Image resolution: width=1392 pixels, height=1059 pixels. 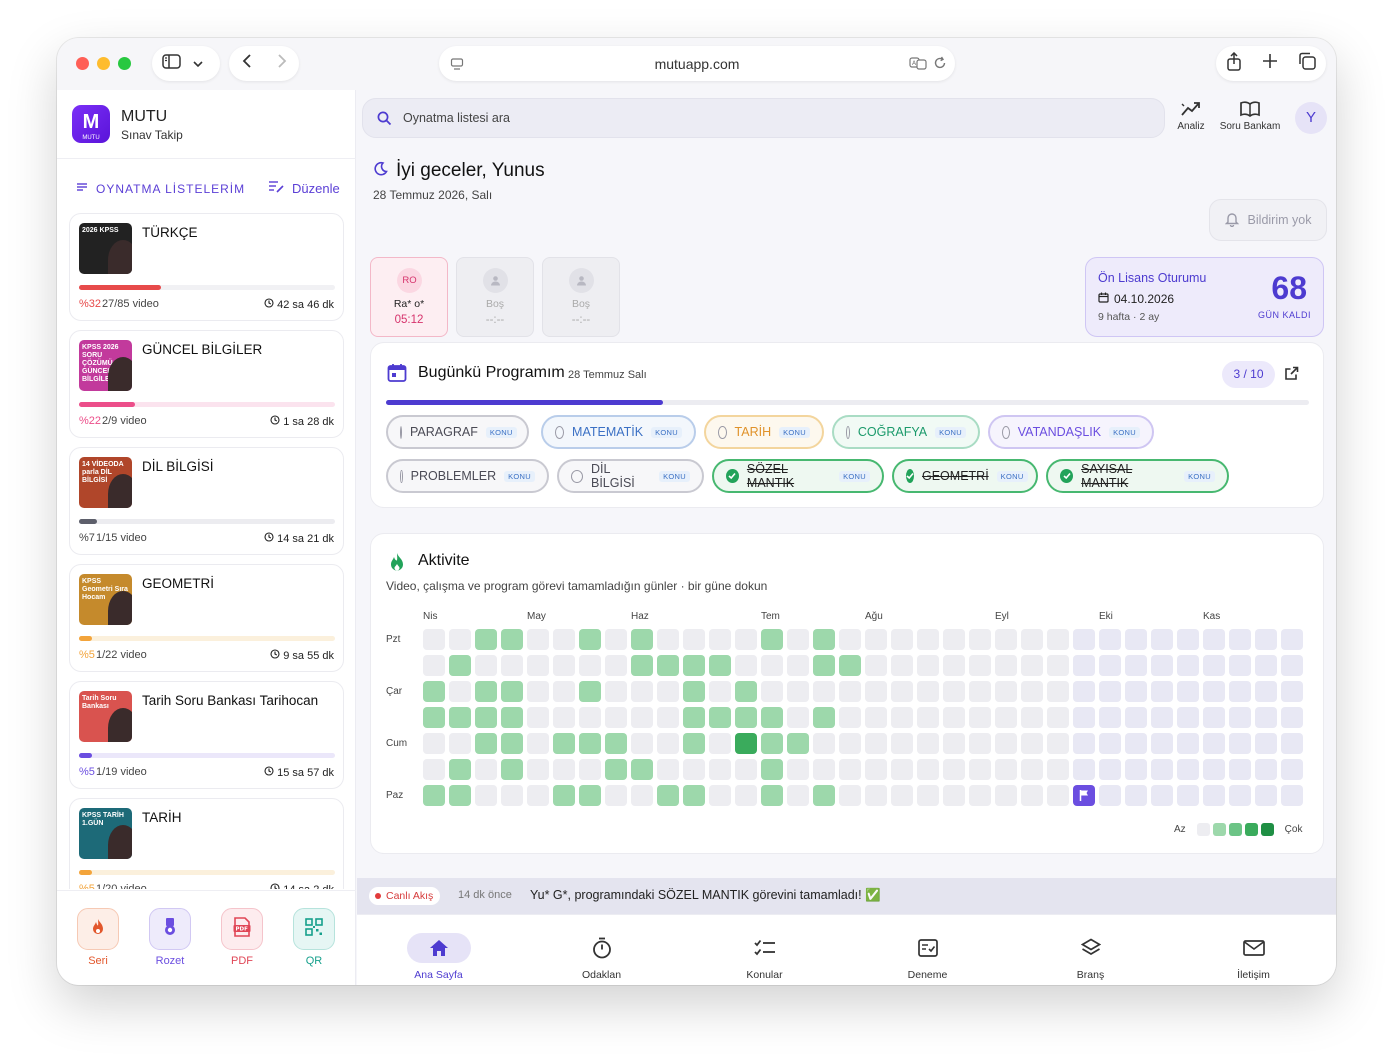 I want to click on open-external-icon, so click(x=1291, y=376).